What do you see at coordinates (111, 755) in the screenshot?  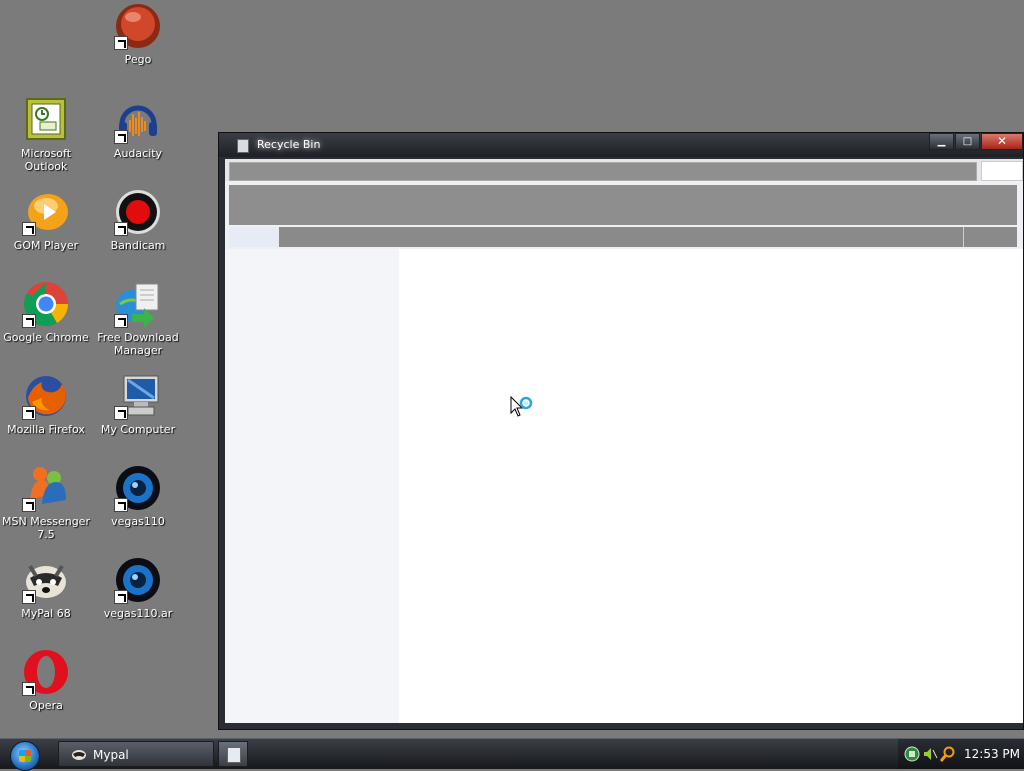 I see `taskbar-item-label: Mypal` at bounding box center [111, 755].